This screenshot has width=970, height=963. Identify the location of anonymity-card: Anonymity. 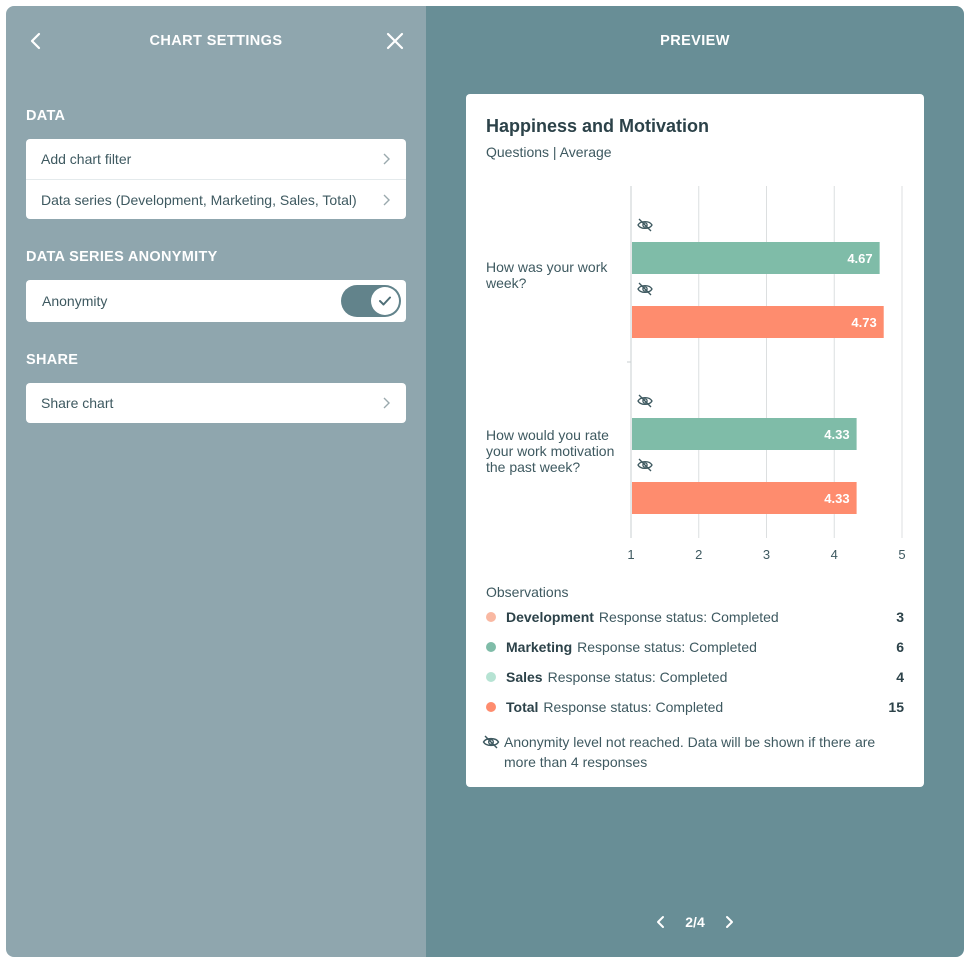
(216, 301).